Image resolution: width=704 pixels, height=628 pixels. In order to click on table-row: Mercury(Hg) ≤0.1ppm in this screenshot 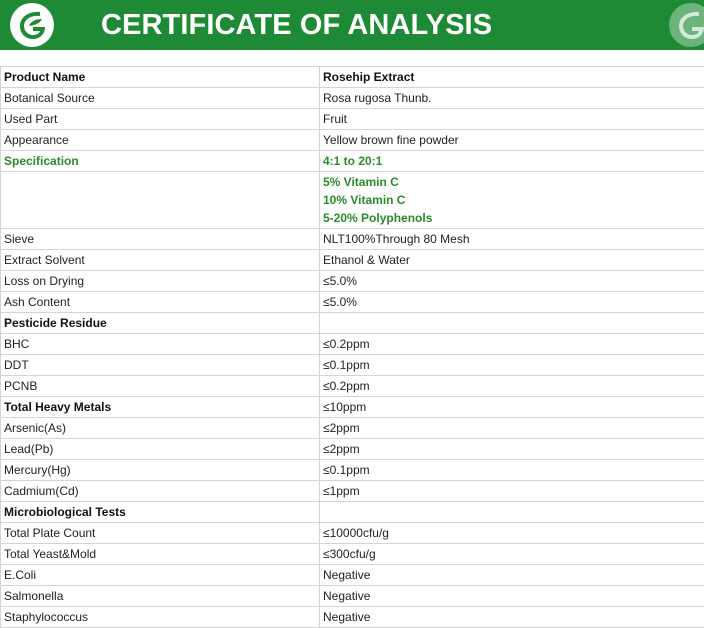, I will do `click(352, 470)`.